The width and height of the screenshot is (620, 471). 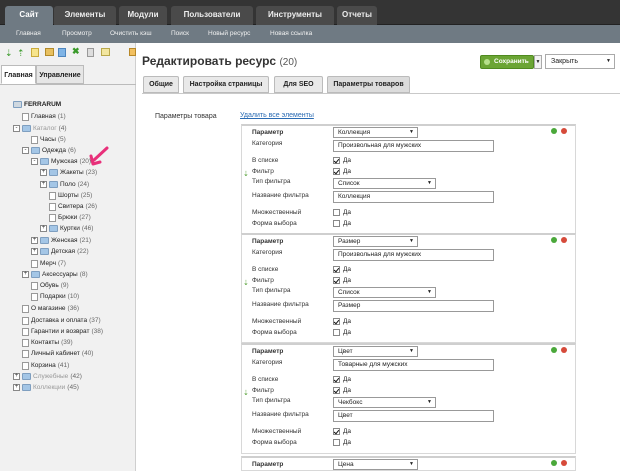 I want to click on tree-item: - Каталог (4), so click(x=40, y=128).